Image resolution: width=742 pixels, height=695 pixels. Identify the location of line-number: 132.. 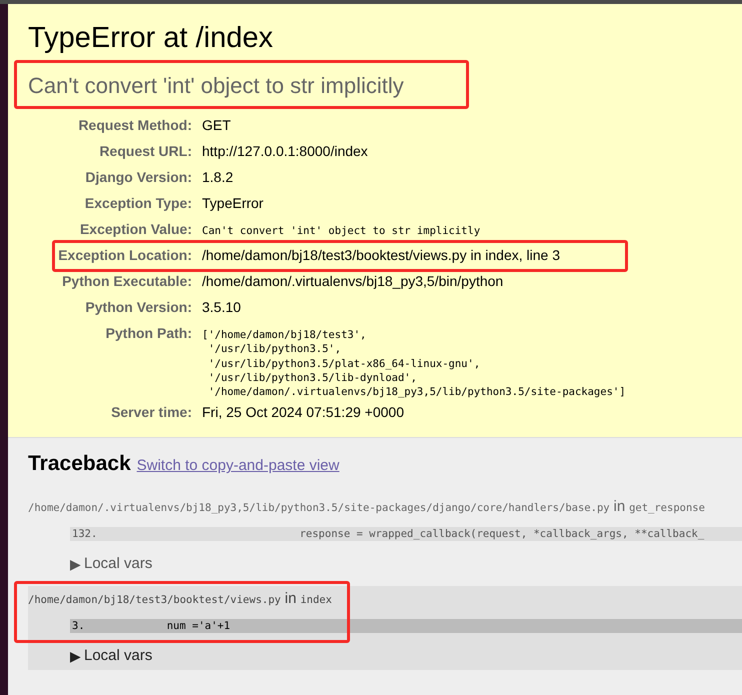
(84, 534).